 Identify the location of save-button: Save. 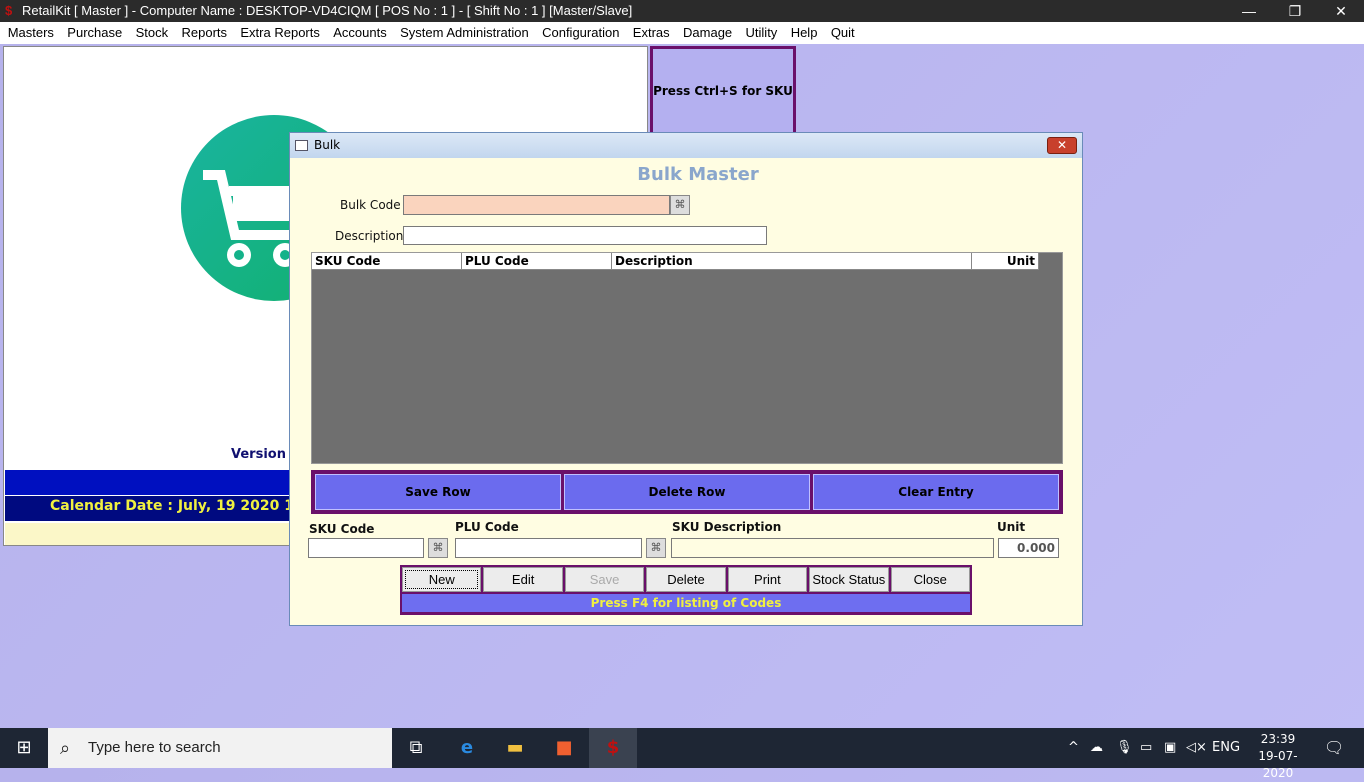
(604, 579).